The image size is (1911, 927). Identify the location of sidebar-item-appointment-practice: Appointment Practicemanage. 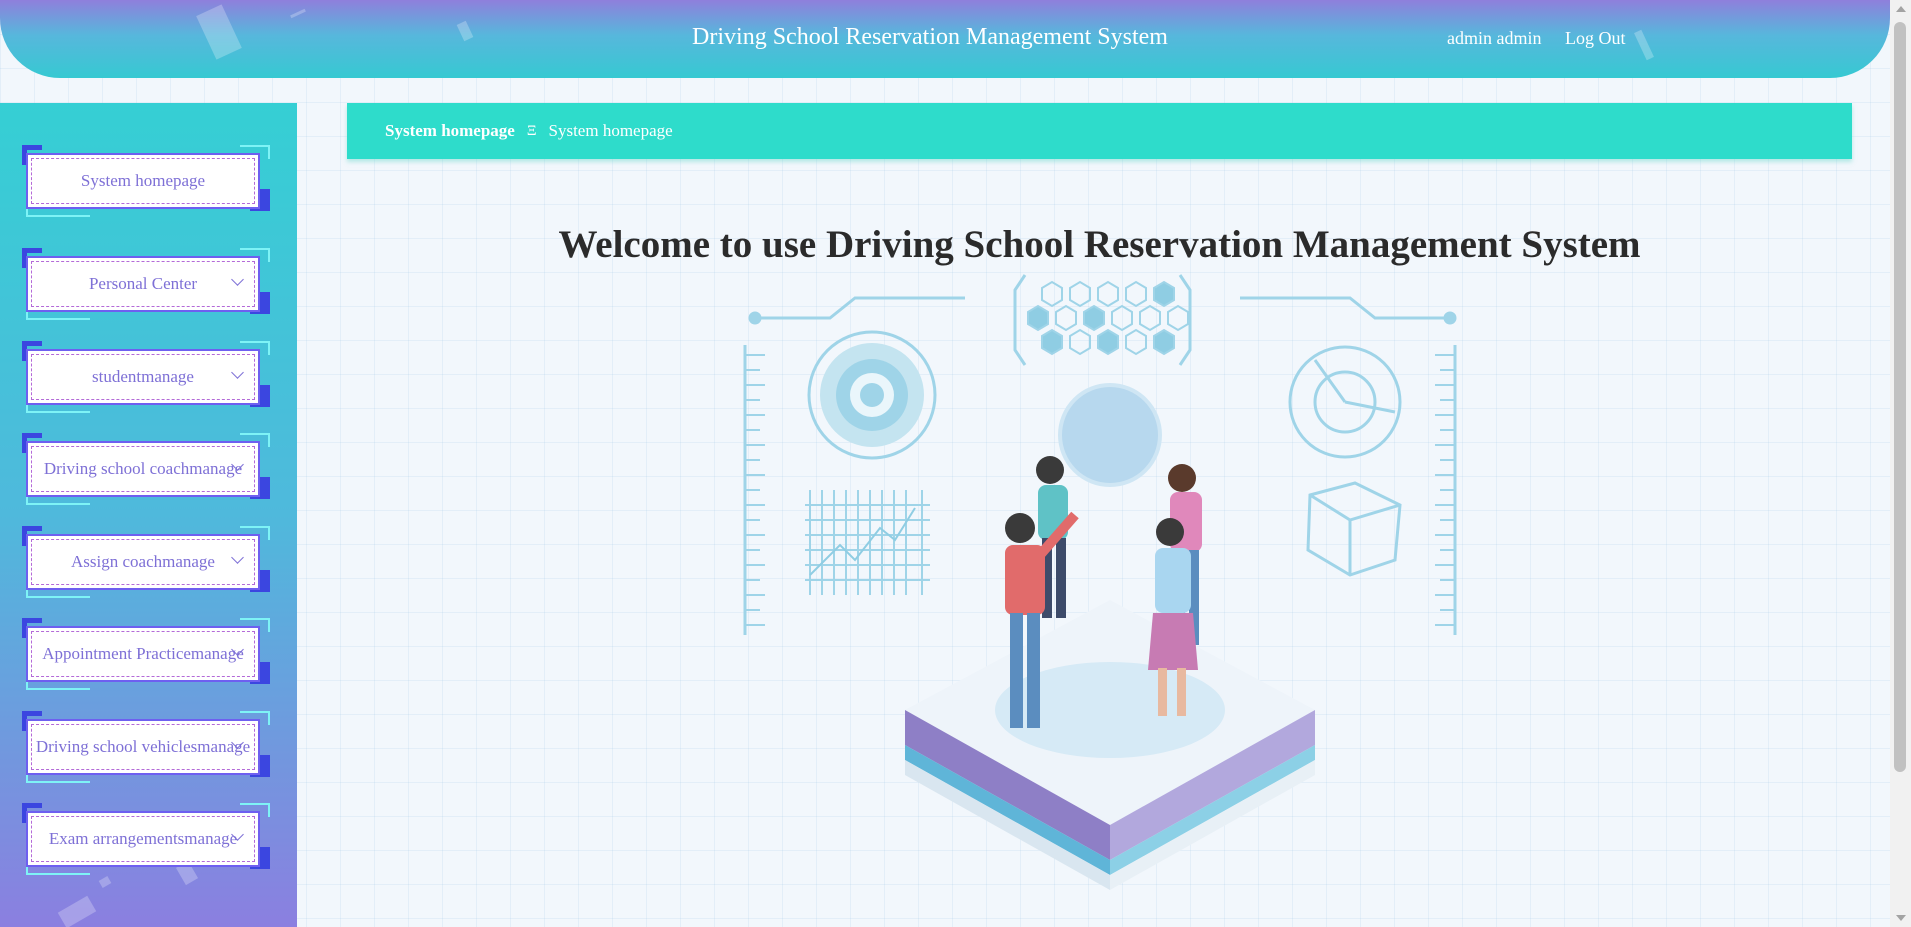
(146, 654).